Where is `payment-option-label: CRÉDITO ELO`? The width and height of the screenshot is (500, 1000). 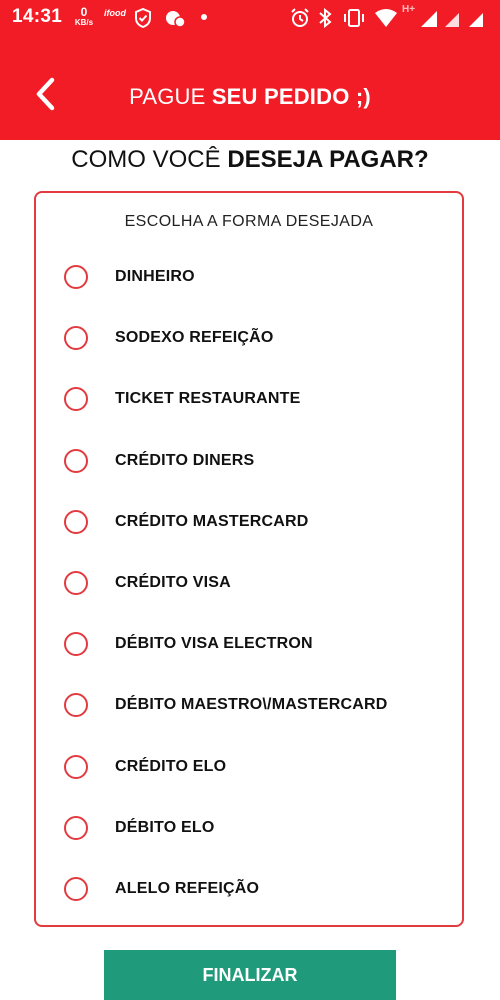 payment-option-label: CRÉDITO ELO is located at coordinates (171, 766).